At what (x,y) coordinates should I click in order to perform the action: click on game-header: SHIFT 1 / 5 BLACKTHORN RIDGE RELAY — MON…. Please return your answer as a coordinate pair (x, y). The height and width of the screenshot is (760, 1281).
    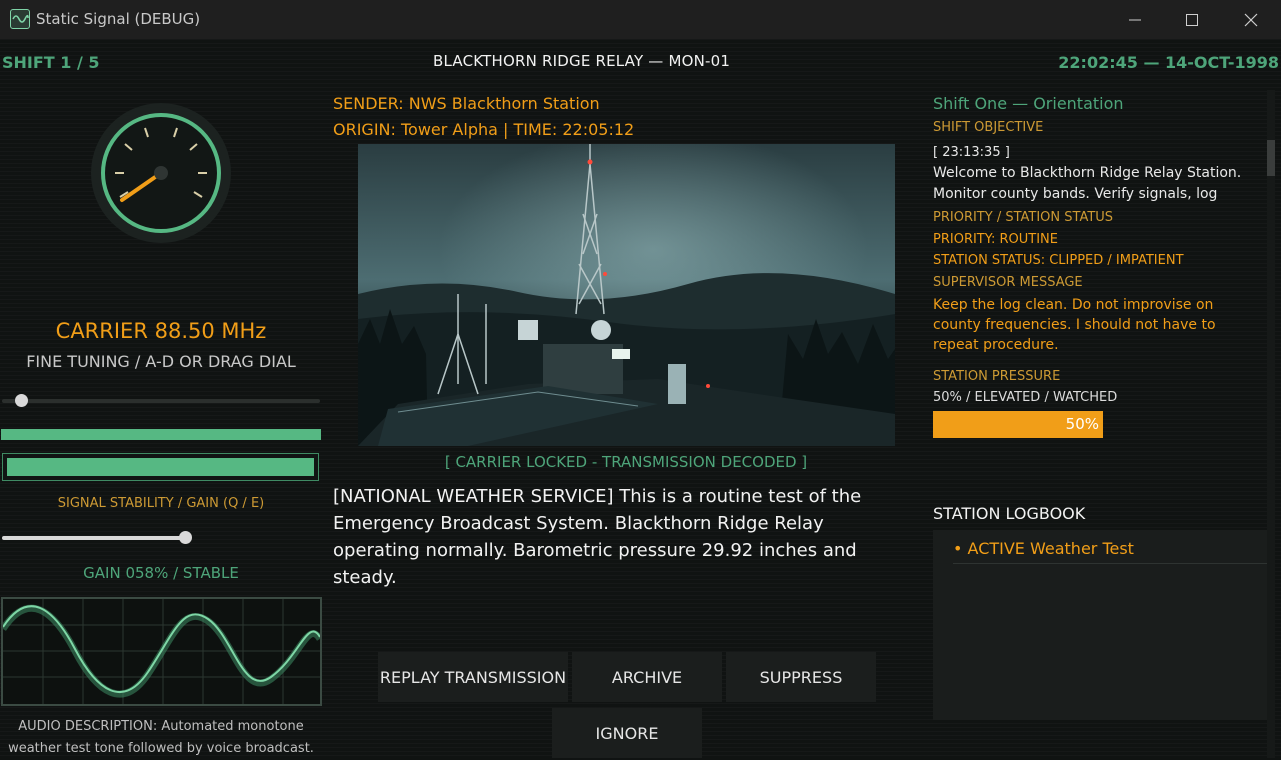
    Looking at the image, I should click on (640, 62).